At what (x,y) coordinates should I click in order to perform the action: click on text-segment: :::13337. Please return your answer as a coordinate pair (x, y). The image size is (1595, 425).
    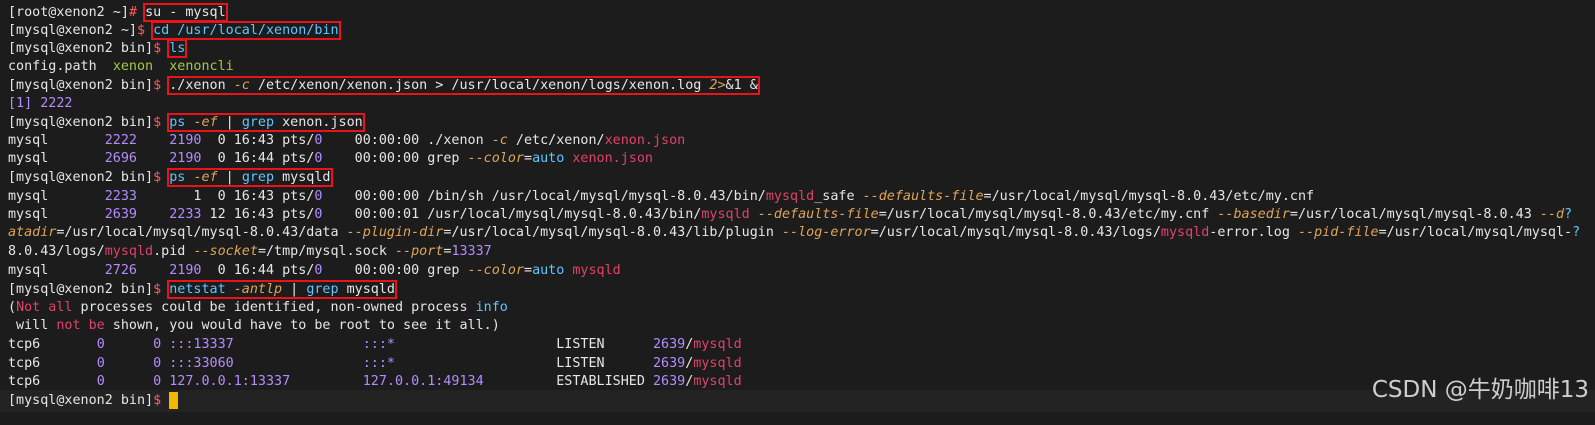
    Looking at the image, I should click on (201, 344).